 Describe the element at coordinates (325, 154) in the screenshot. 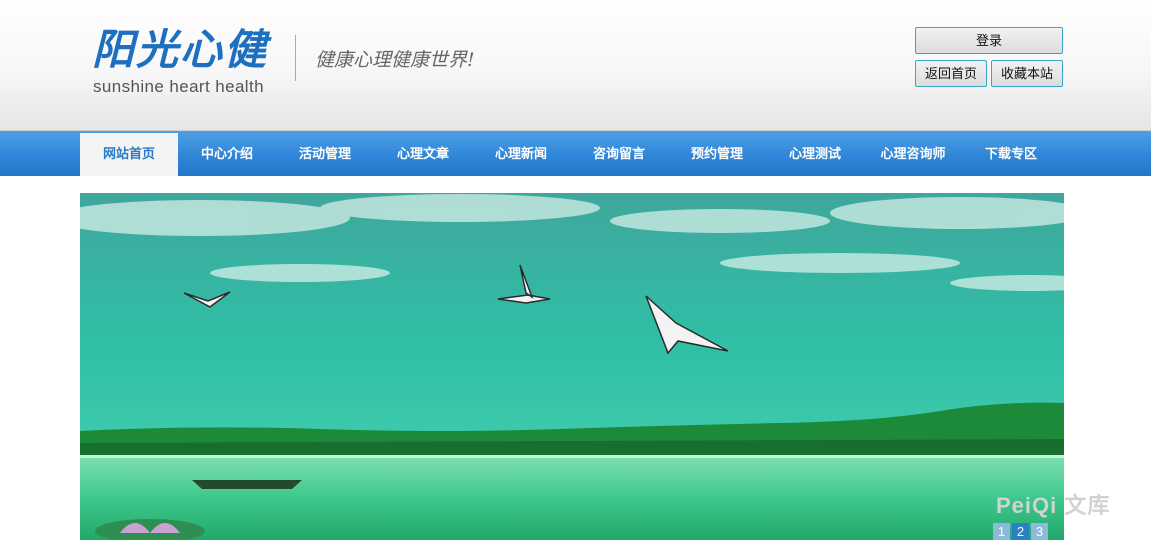

I see `nav-item-activities: 活动管理` at that location.